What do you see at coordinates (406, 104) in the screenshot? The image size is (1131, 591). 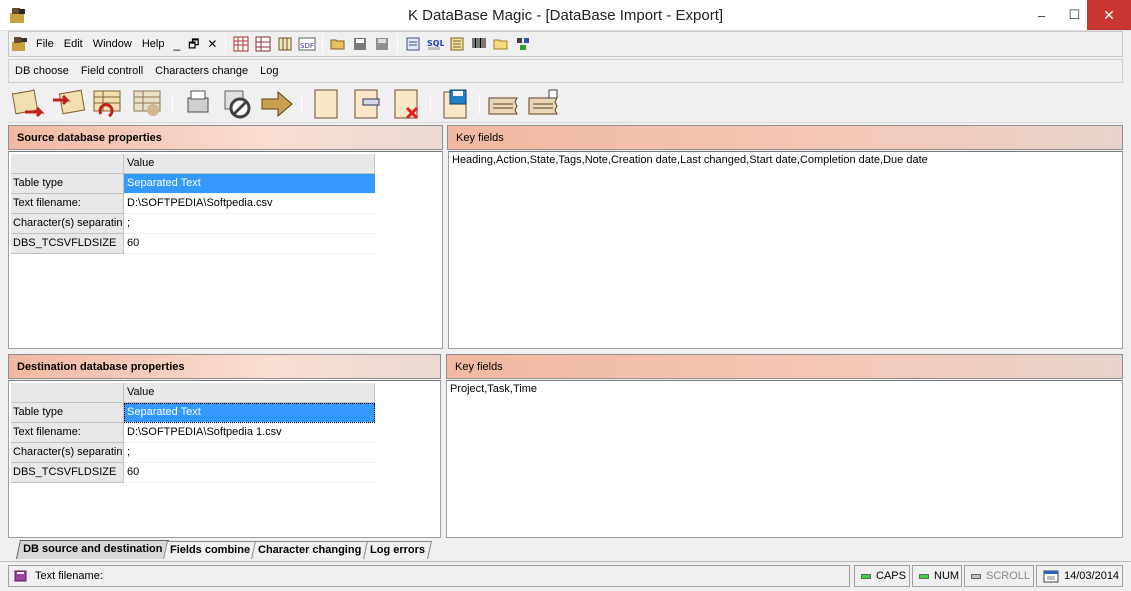 I see `delete-document-icon` at bounding box center [406, 104].